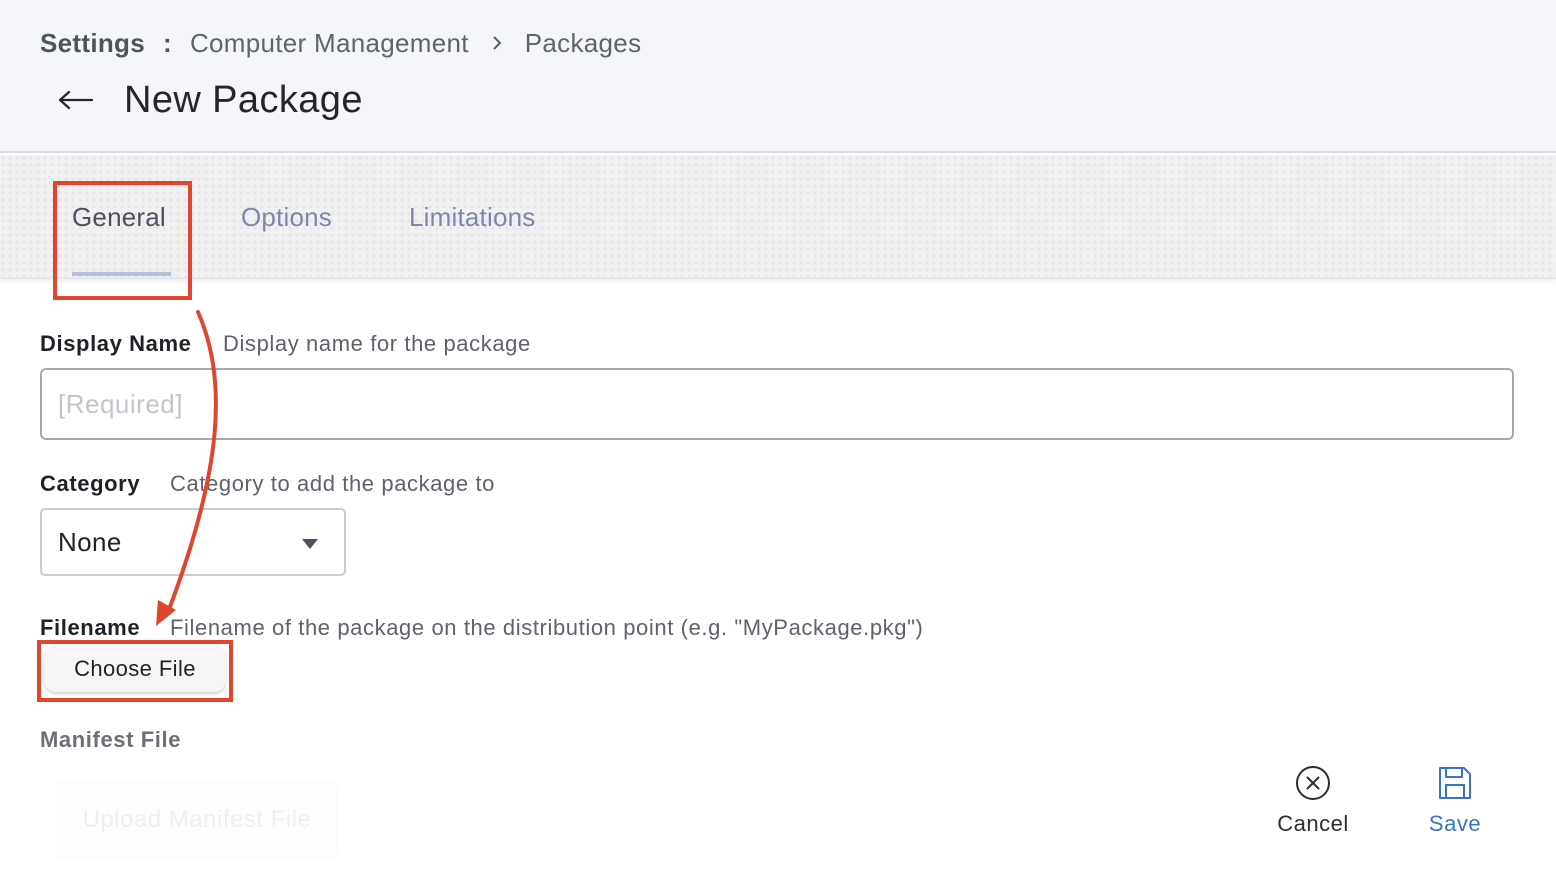 Image resolution: width=1556 pixels, height=874 pixels. Describe the element at coordinates (116, 343) in the screenshot. I see `display-name-label: Display Name` at that location.